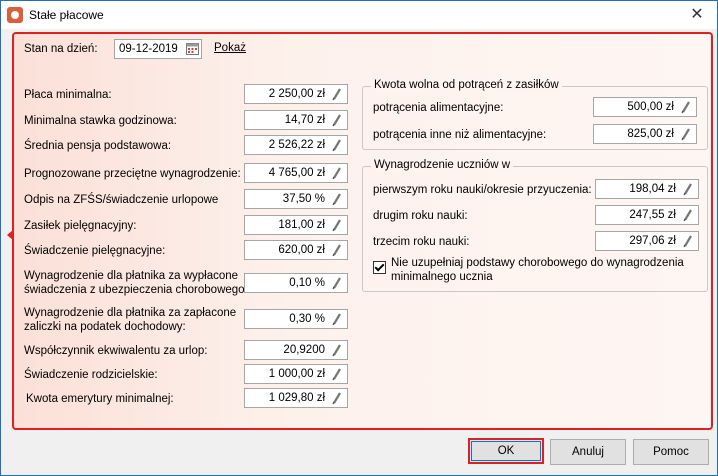 The height and width of the screenshot is (476, 718). I want to click on value-field: 297,06 zł, so click(647, 241).